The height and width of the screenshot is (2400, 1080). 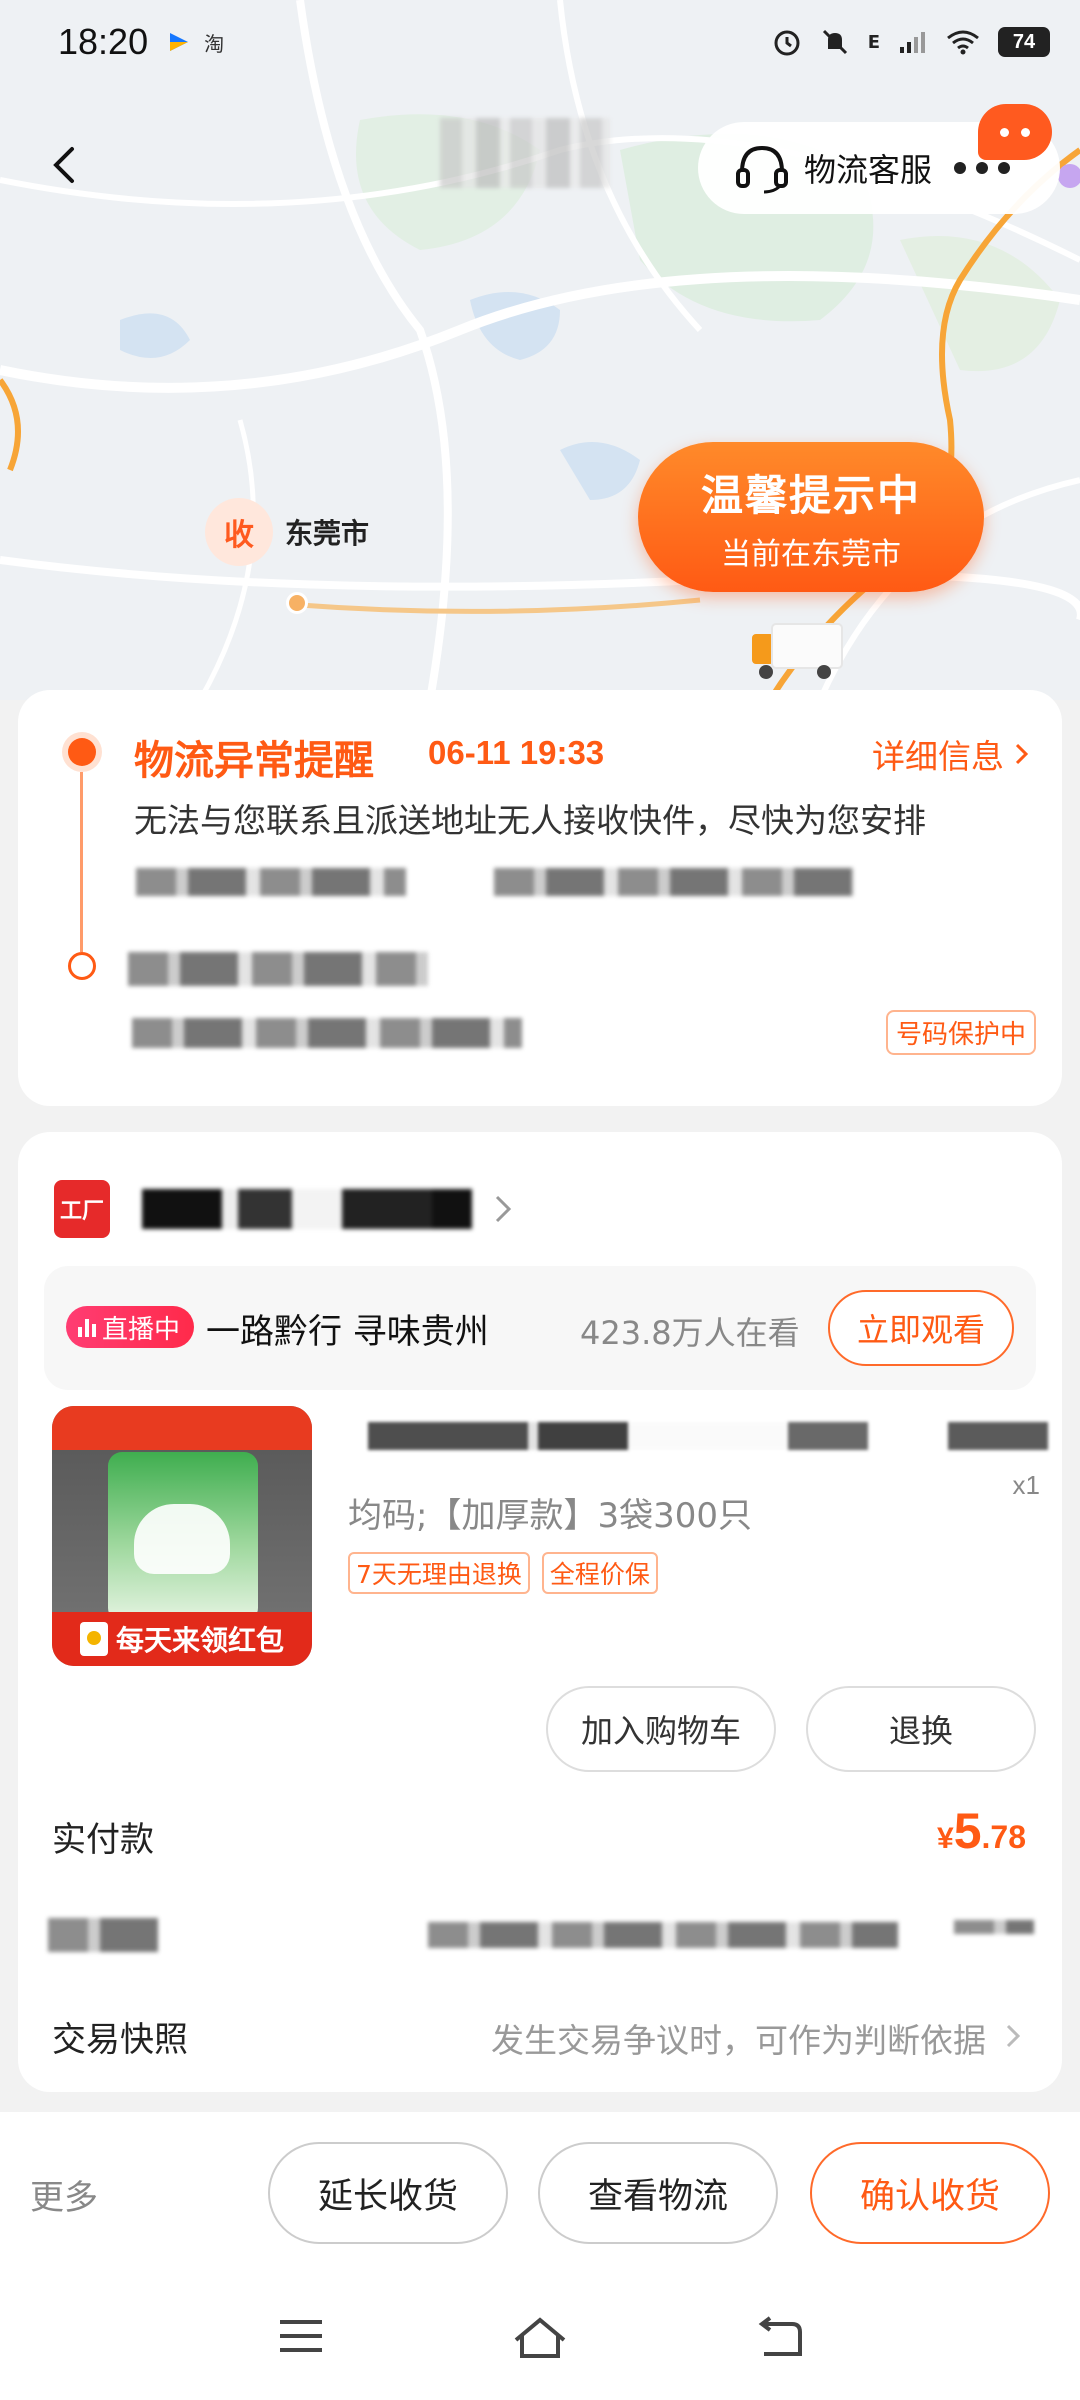 I want to click on banner-text: 每天来领红包, so click(x=199, y=1640).